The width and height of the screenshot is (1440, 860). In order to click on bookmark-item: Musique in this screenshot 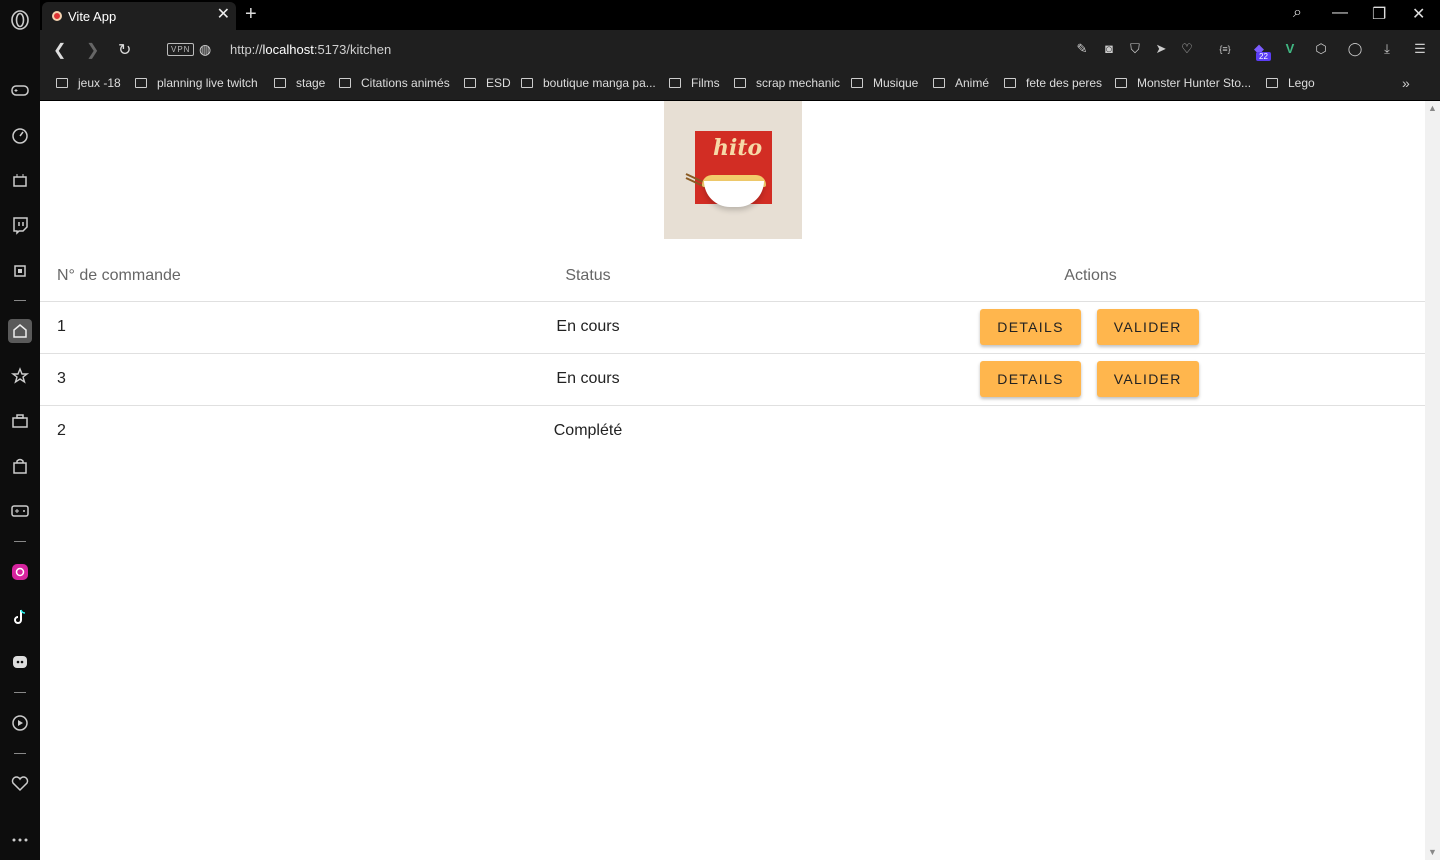, I will do `click(884, 83)`.